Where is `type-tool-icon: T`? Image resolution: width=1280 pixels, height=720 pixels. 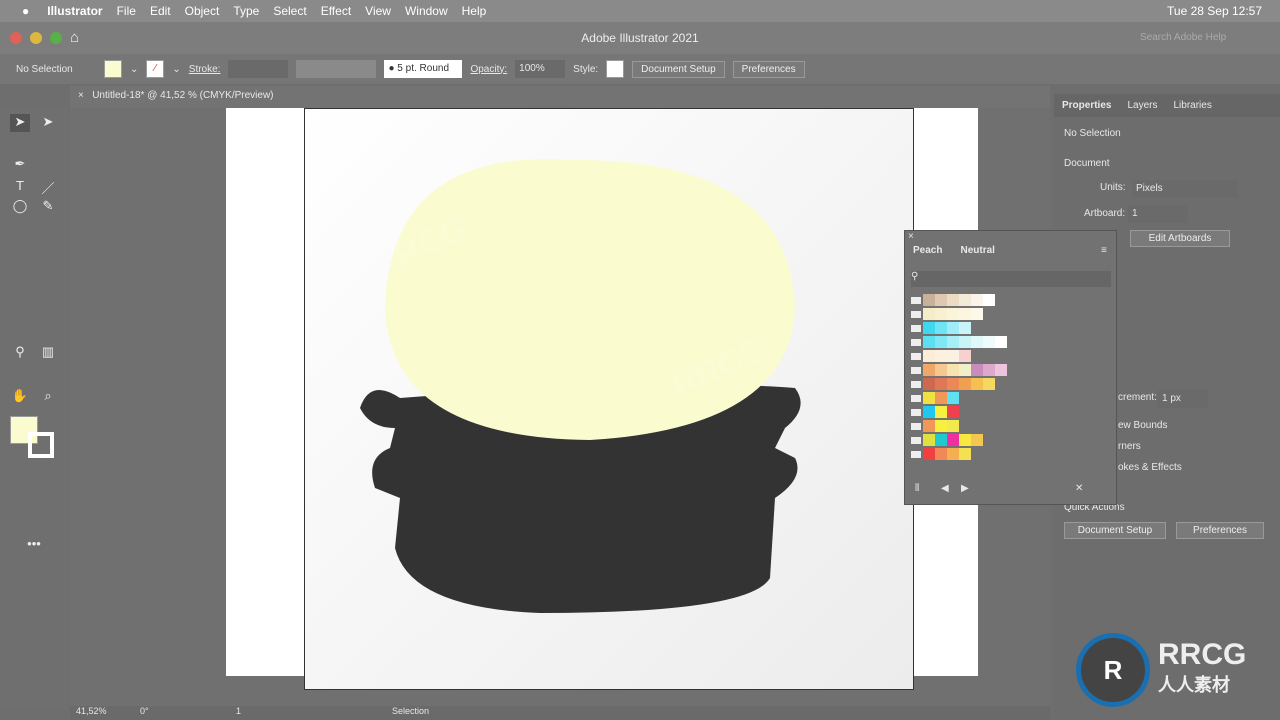
type-tool-icon: T is located at coordinates (20, 187).